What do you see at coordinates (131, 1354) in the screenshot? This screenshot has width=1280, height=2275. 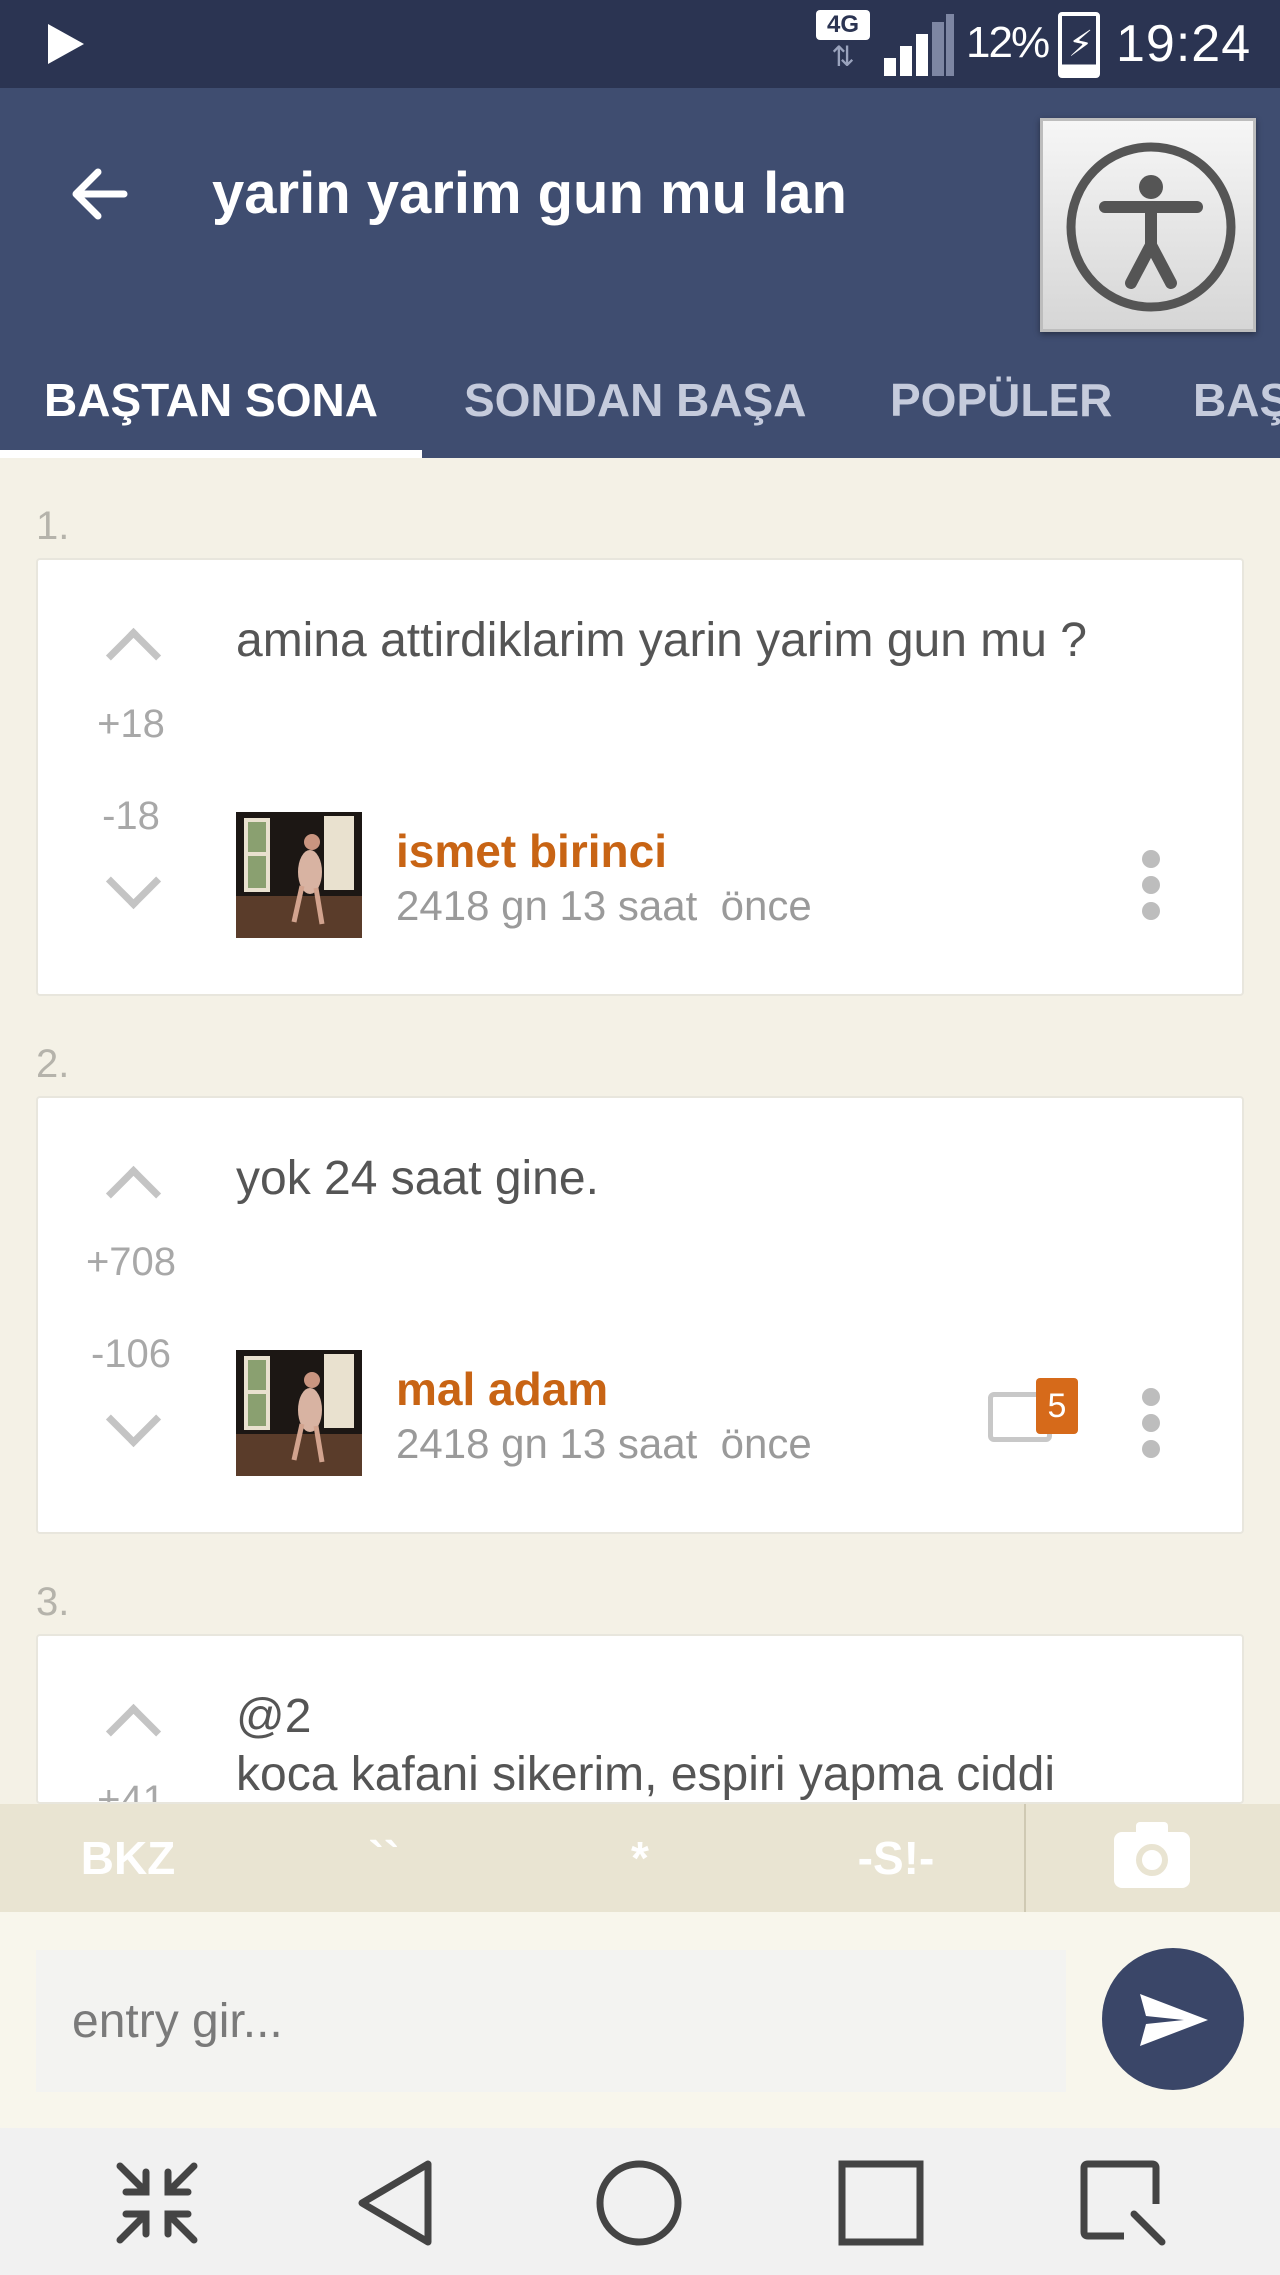 I see `downvote-count: -106` at bounding box center [131, 1354].